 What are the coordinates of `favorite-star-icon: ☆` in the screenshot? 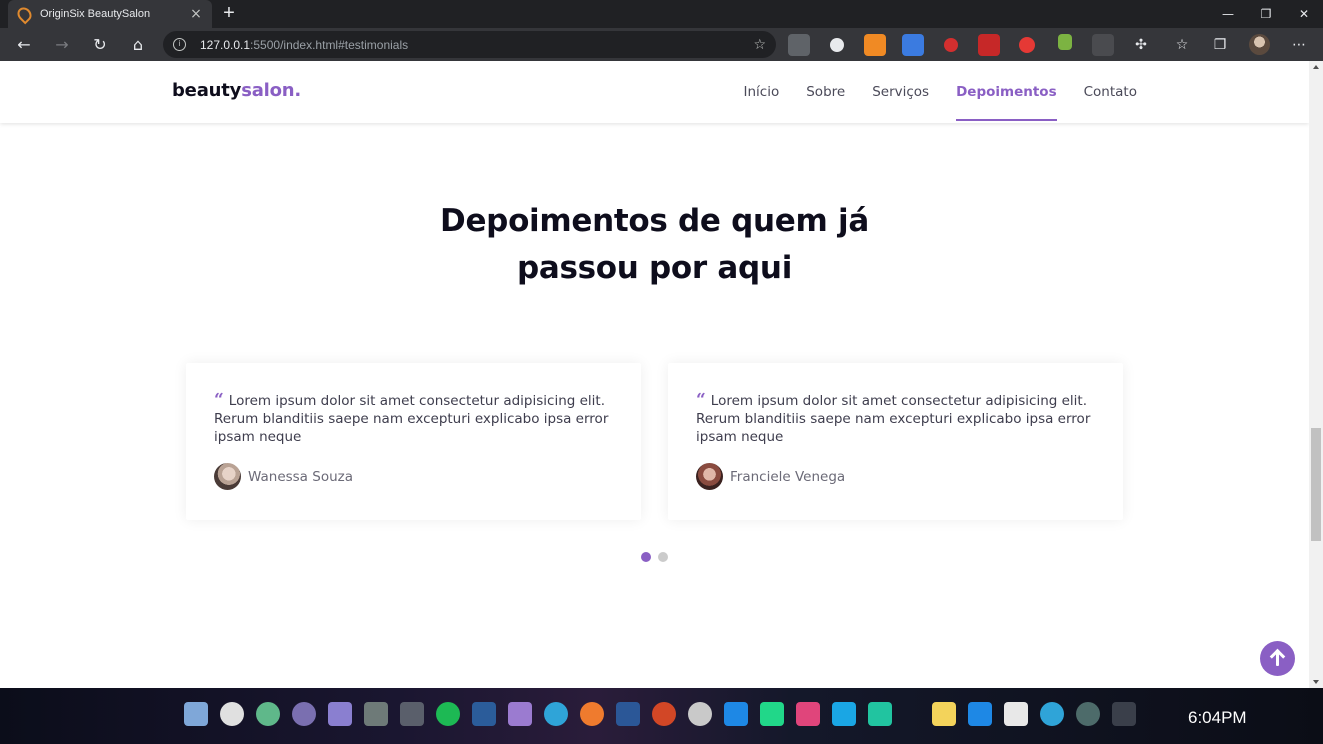 It's located at (759, 45).